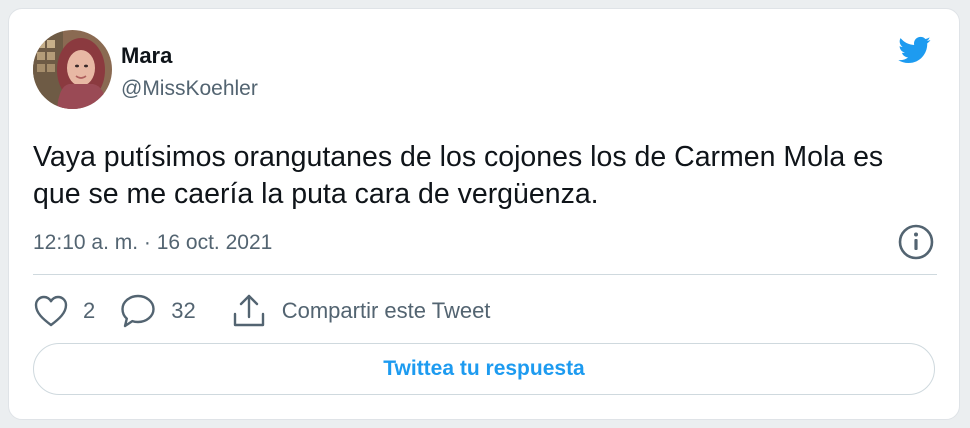 The width and height of the screenshot is (970, 428). I want to click on like-count: 2, so click(89, 310).